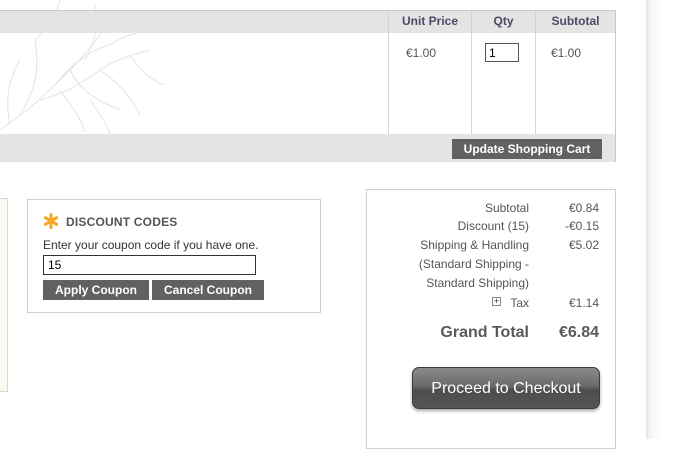 Image resolution: width=676 pixels, height=449 pixels. Describe the element at coordinates (429, 21) in the screenshot. I see `unit-price-header: Unit Price` at that location.